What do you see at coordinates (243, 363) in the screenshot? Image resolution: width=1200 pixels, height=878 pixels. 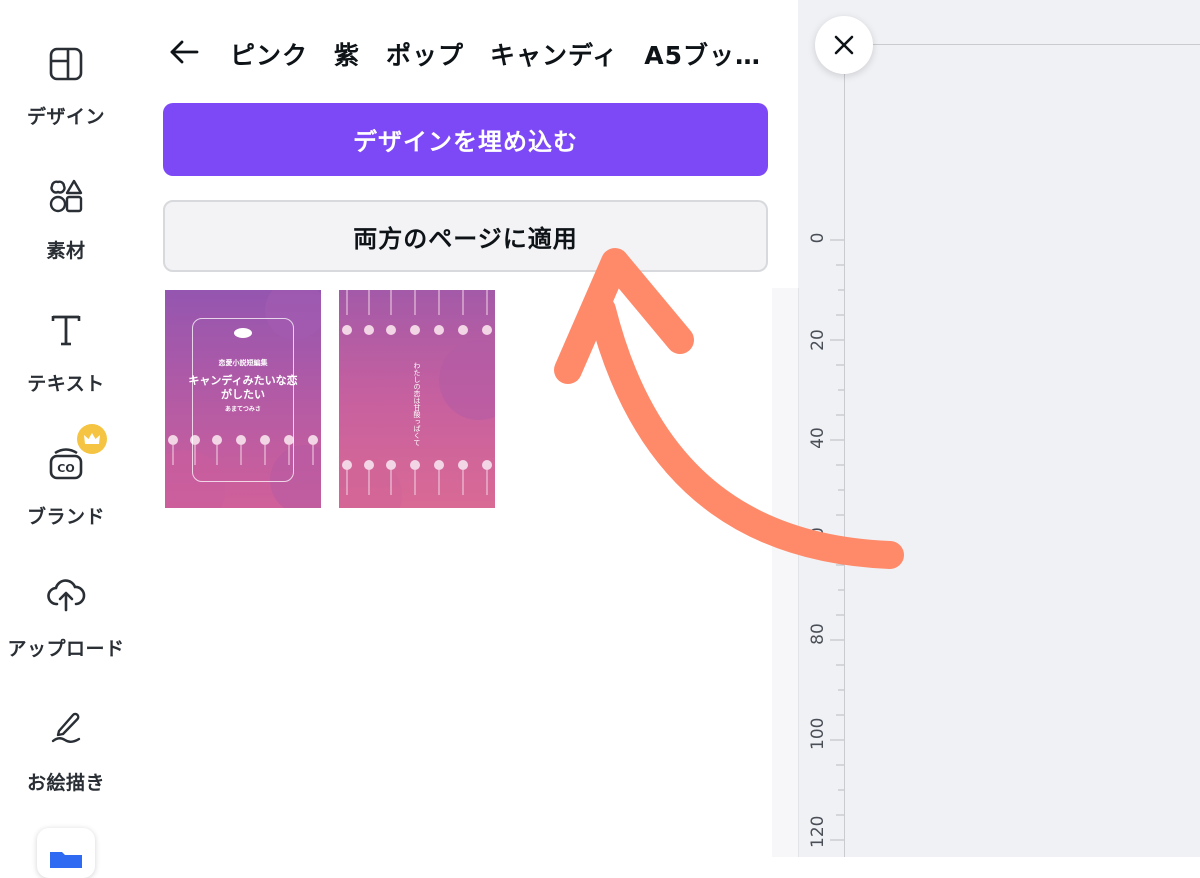 I see `thumb-subtitle: 恋愛小説短編集` at bounding box center [243, 363].